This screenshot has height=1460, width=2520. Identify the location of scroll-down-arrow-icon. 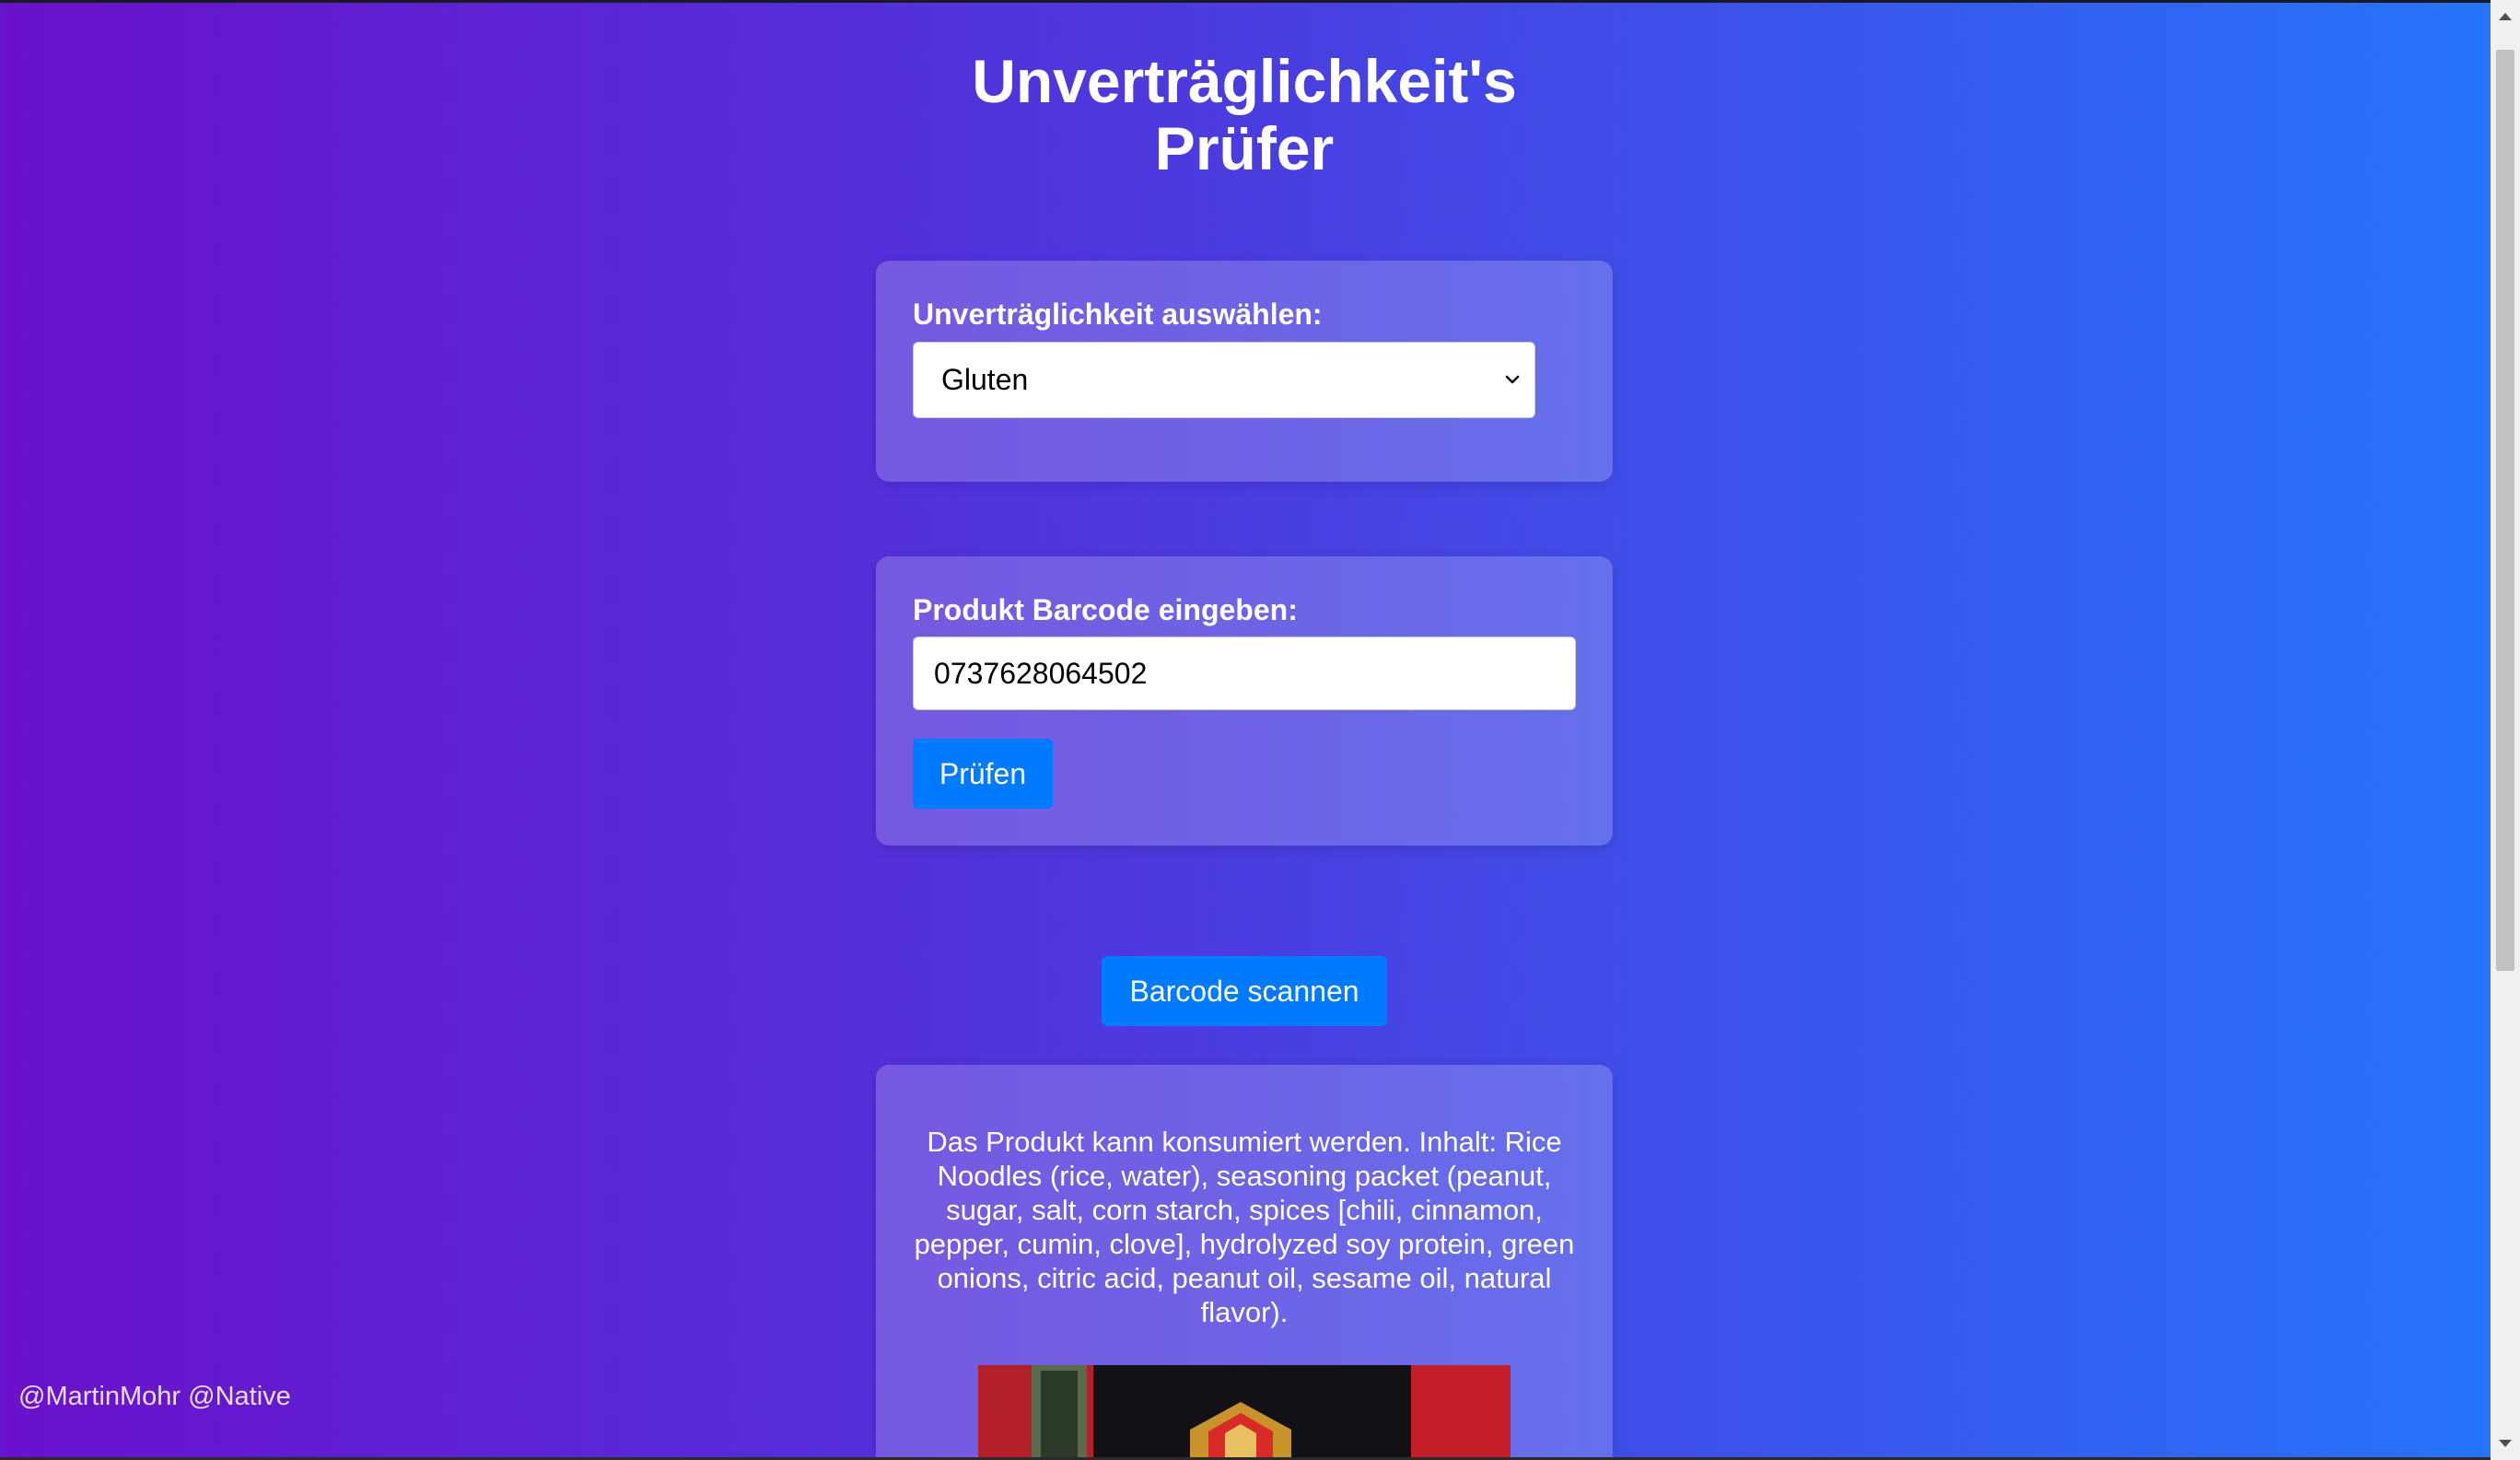
(2505, 1444).